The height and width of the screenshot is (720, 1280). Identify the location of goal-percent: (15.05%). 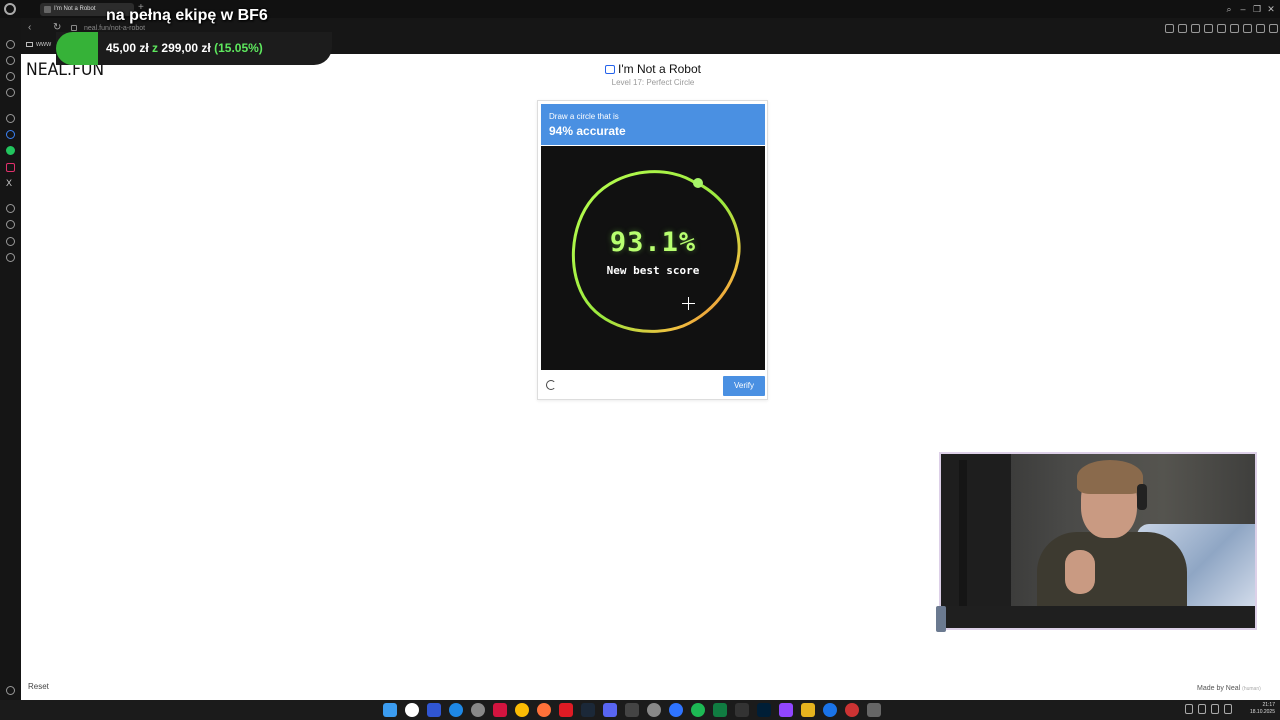
(238, 48).